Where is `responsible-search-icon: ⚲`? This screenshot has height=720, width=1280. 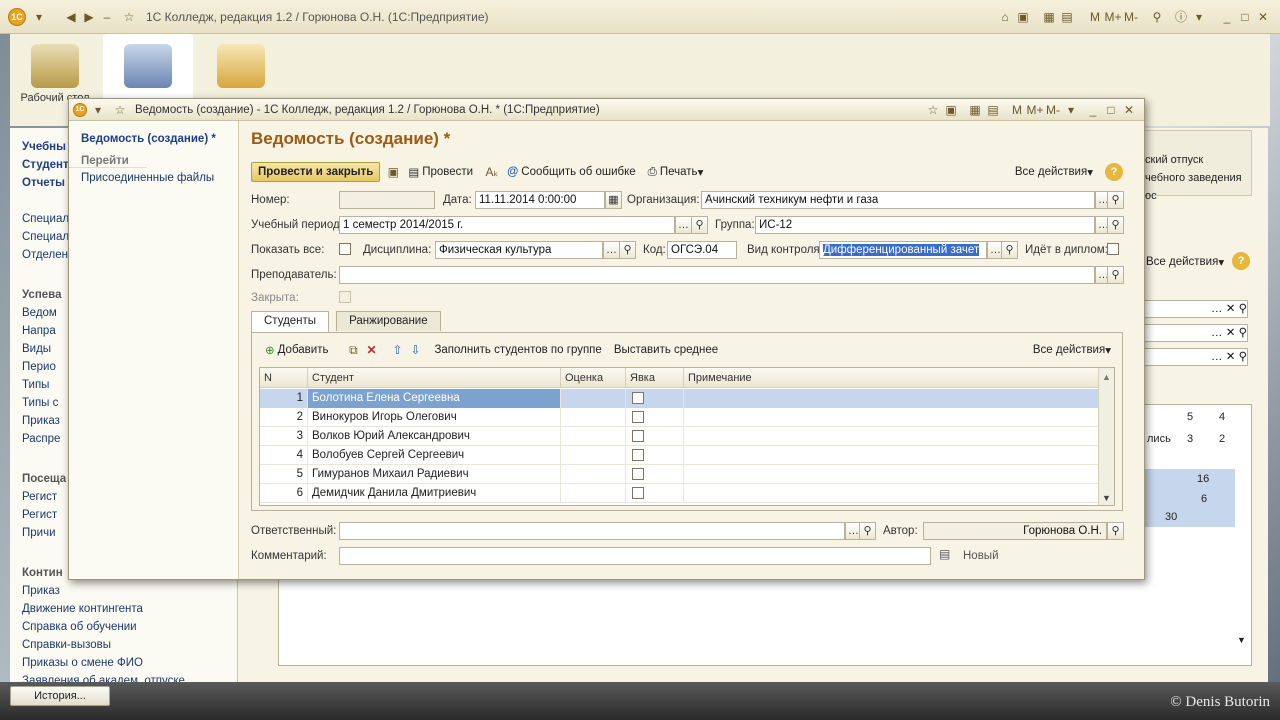 responsible-search-icon: ⚲ is located at coordinates (867, 531).